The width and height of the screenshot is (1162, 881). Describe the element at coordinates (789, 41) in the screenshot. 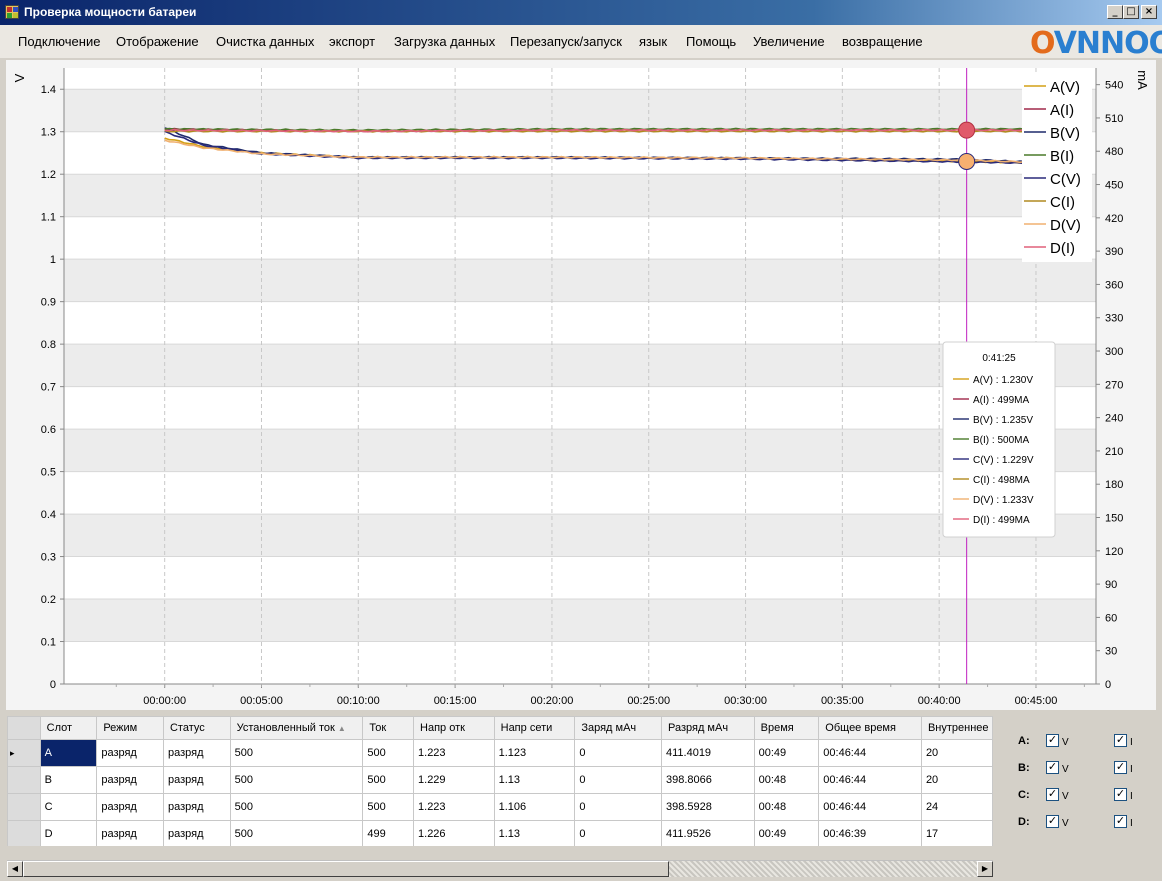

I see `menu-zoom: Увеличение` at that location.